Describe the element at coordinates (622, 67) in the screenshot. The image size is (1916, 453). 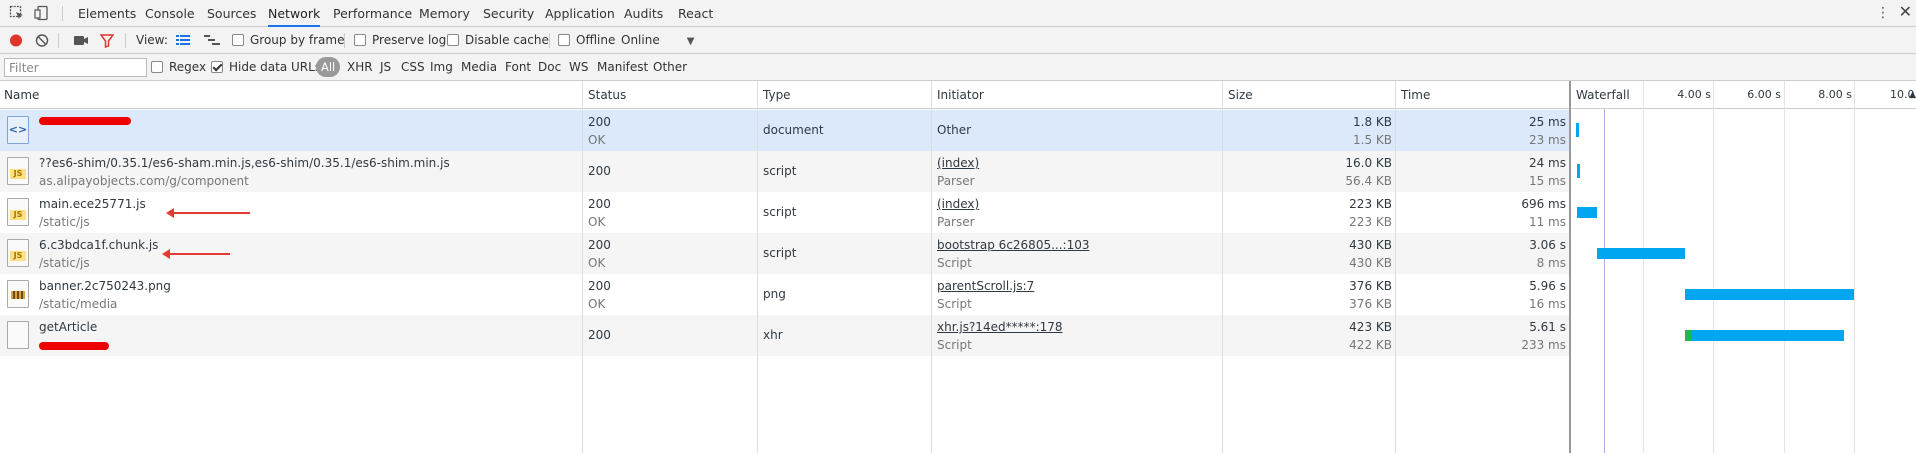
I see `filter-type-manifest: Manifest` at that location.